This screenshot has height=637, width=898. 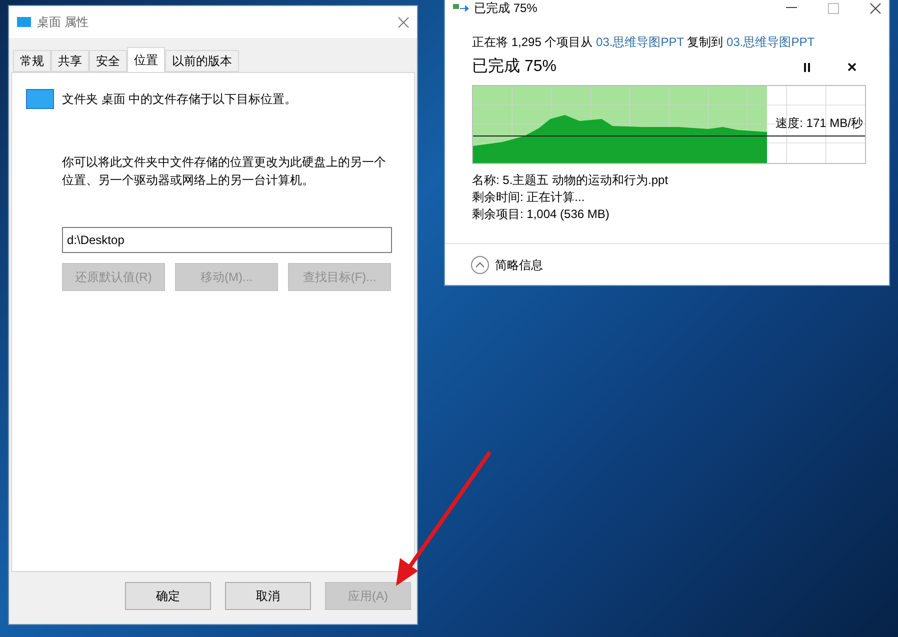 What do you see at coordinates (268, 596) in the screenshot?
I see `dialog-button: 取消` at bounding box center [268, 596].